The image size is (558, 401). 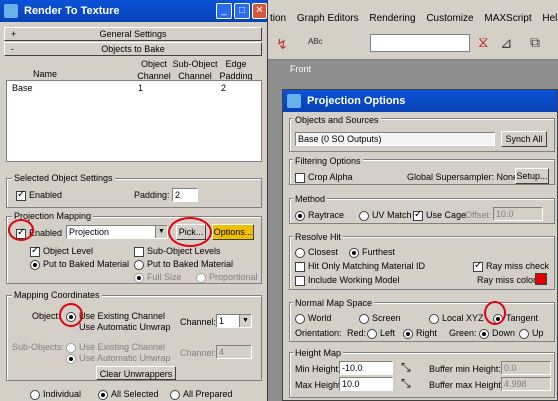 What do you see at coordinates (380, 318) in the screenshot?
I see `screen-radio: Screen` at bounding box center [380, 318].